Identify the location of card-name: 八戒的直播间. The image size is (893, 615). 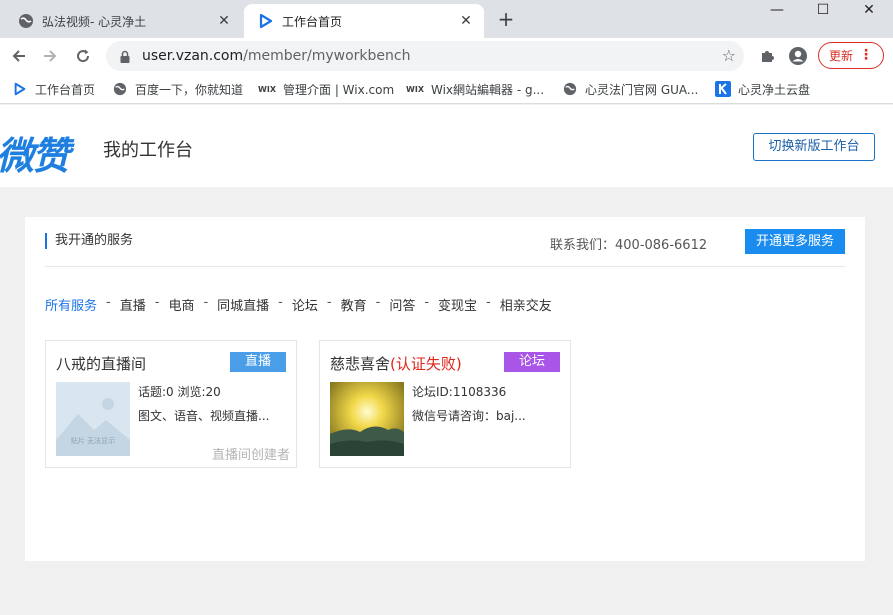
(101, 363).